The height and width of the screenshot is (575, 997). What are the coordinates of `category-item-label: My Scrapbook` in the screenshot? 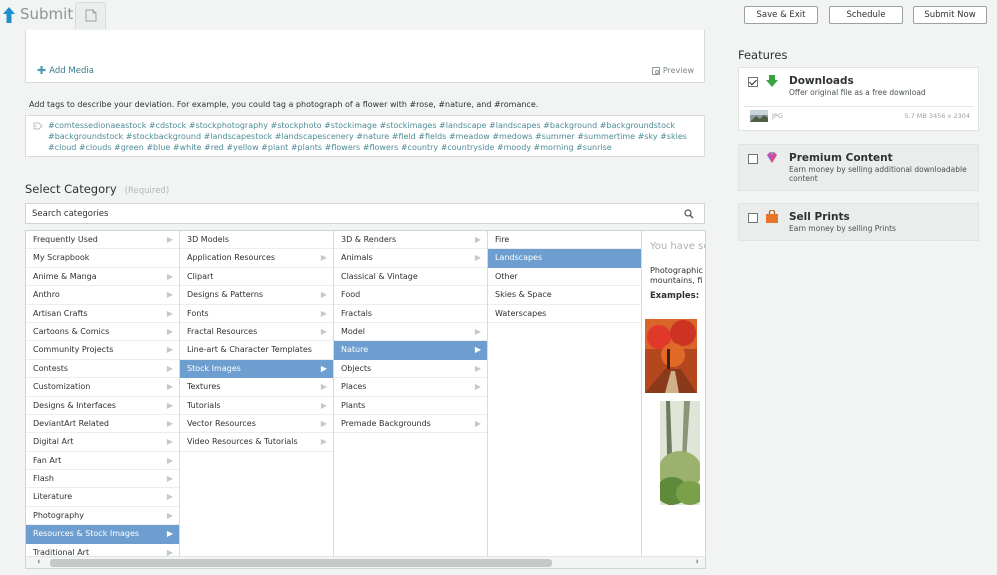 It's located at (61, 258).